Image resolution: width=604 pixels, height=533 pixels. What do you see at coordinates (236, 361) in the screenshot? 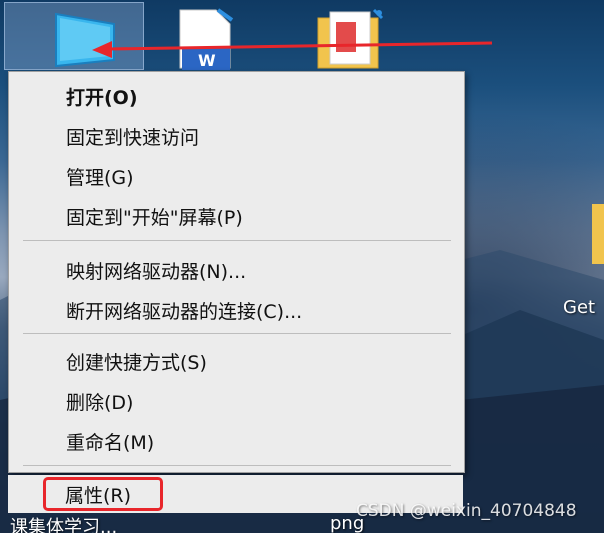
I see `menu-item-create-shortcut: 创建快捷方式(S)` at bounding box center [236, 361].